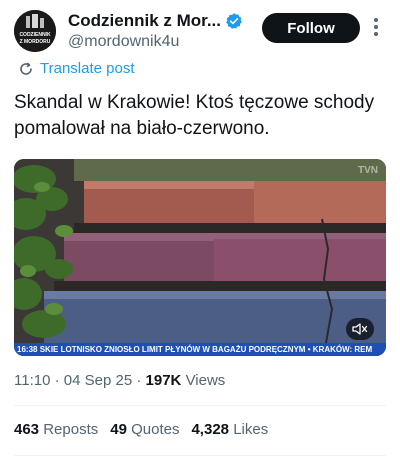  What do you see at coordinates (35, 42) in the screenshot?
I see `avatar-text-line2: Z MORDORU` at bounding box center [35, 42].